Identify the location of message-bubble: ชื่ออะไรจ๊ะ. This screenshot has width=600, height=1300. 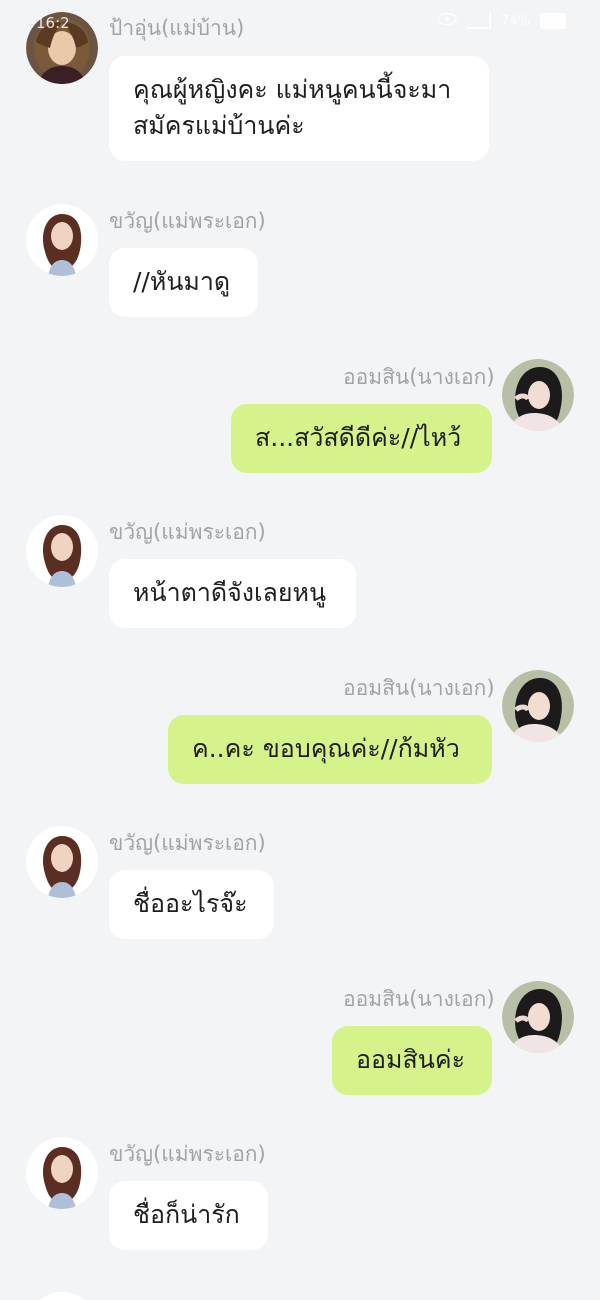
(191, 904).